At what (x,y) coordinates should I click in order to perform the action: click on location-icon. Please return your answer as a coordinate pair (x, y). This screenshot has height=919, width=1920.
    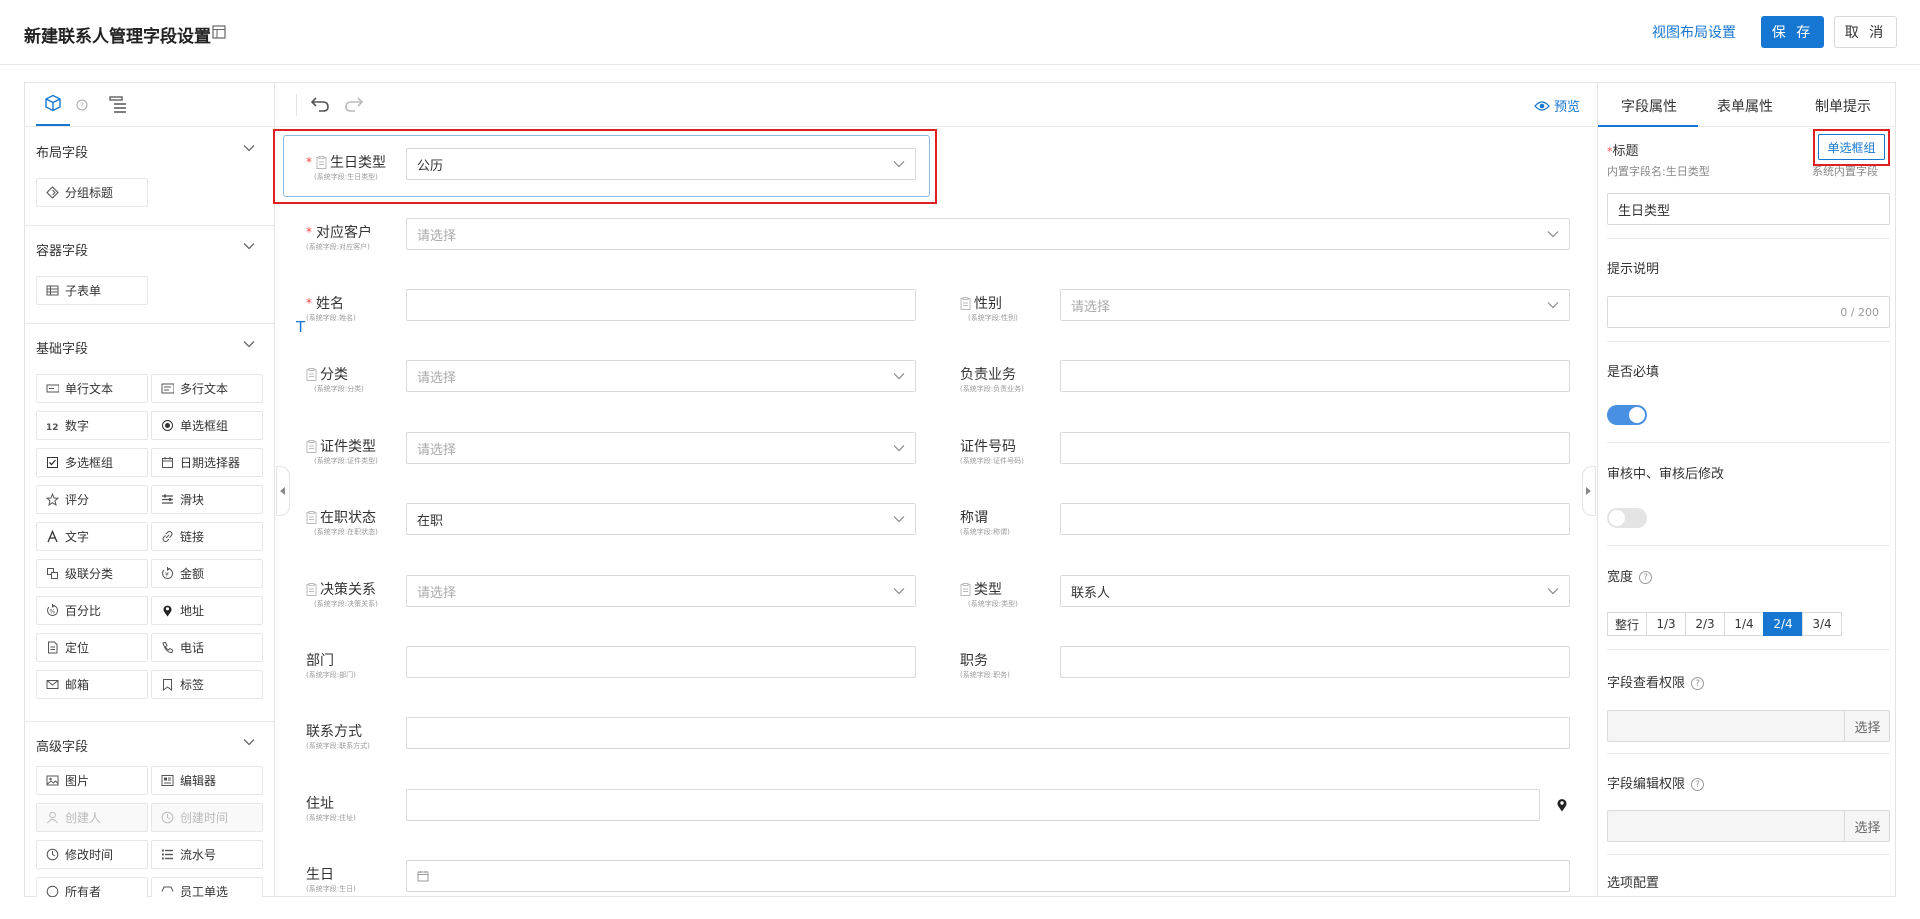
    Looking at the image, I should click on (167, 611).